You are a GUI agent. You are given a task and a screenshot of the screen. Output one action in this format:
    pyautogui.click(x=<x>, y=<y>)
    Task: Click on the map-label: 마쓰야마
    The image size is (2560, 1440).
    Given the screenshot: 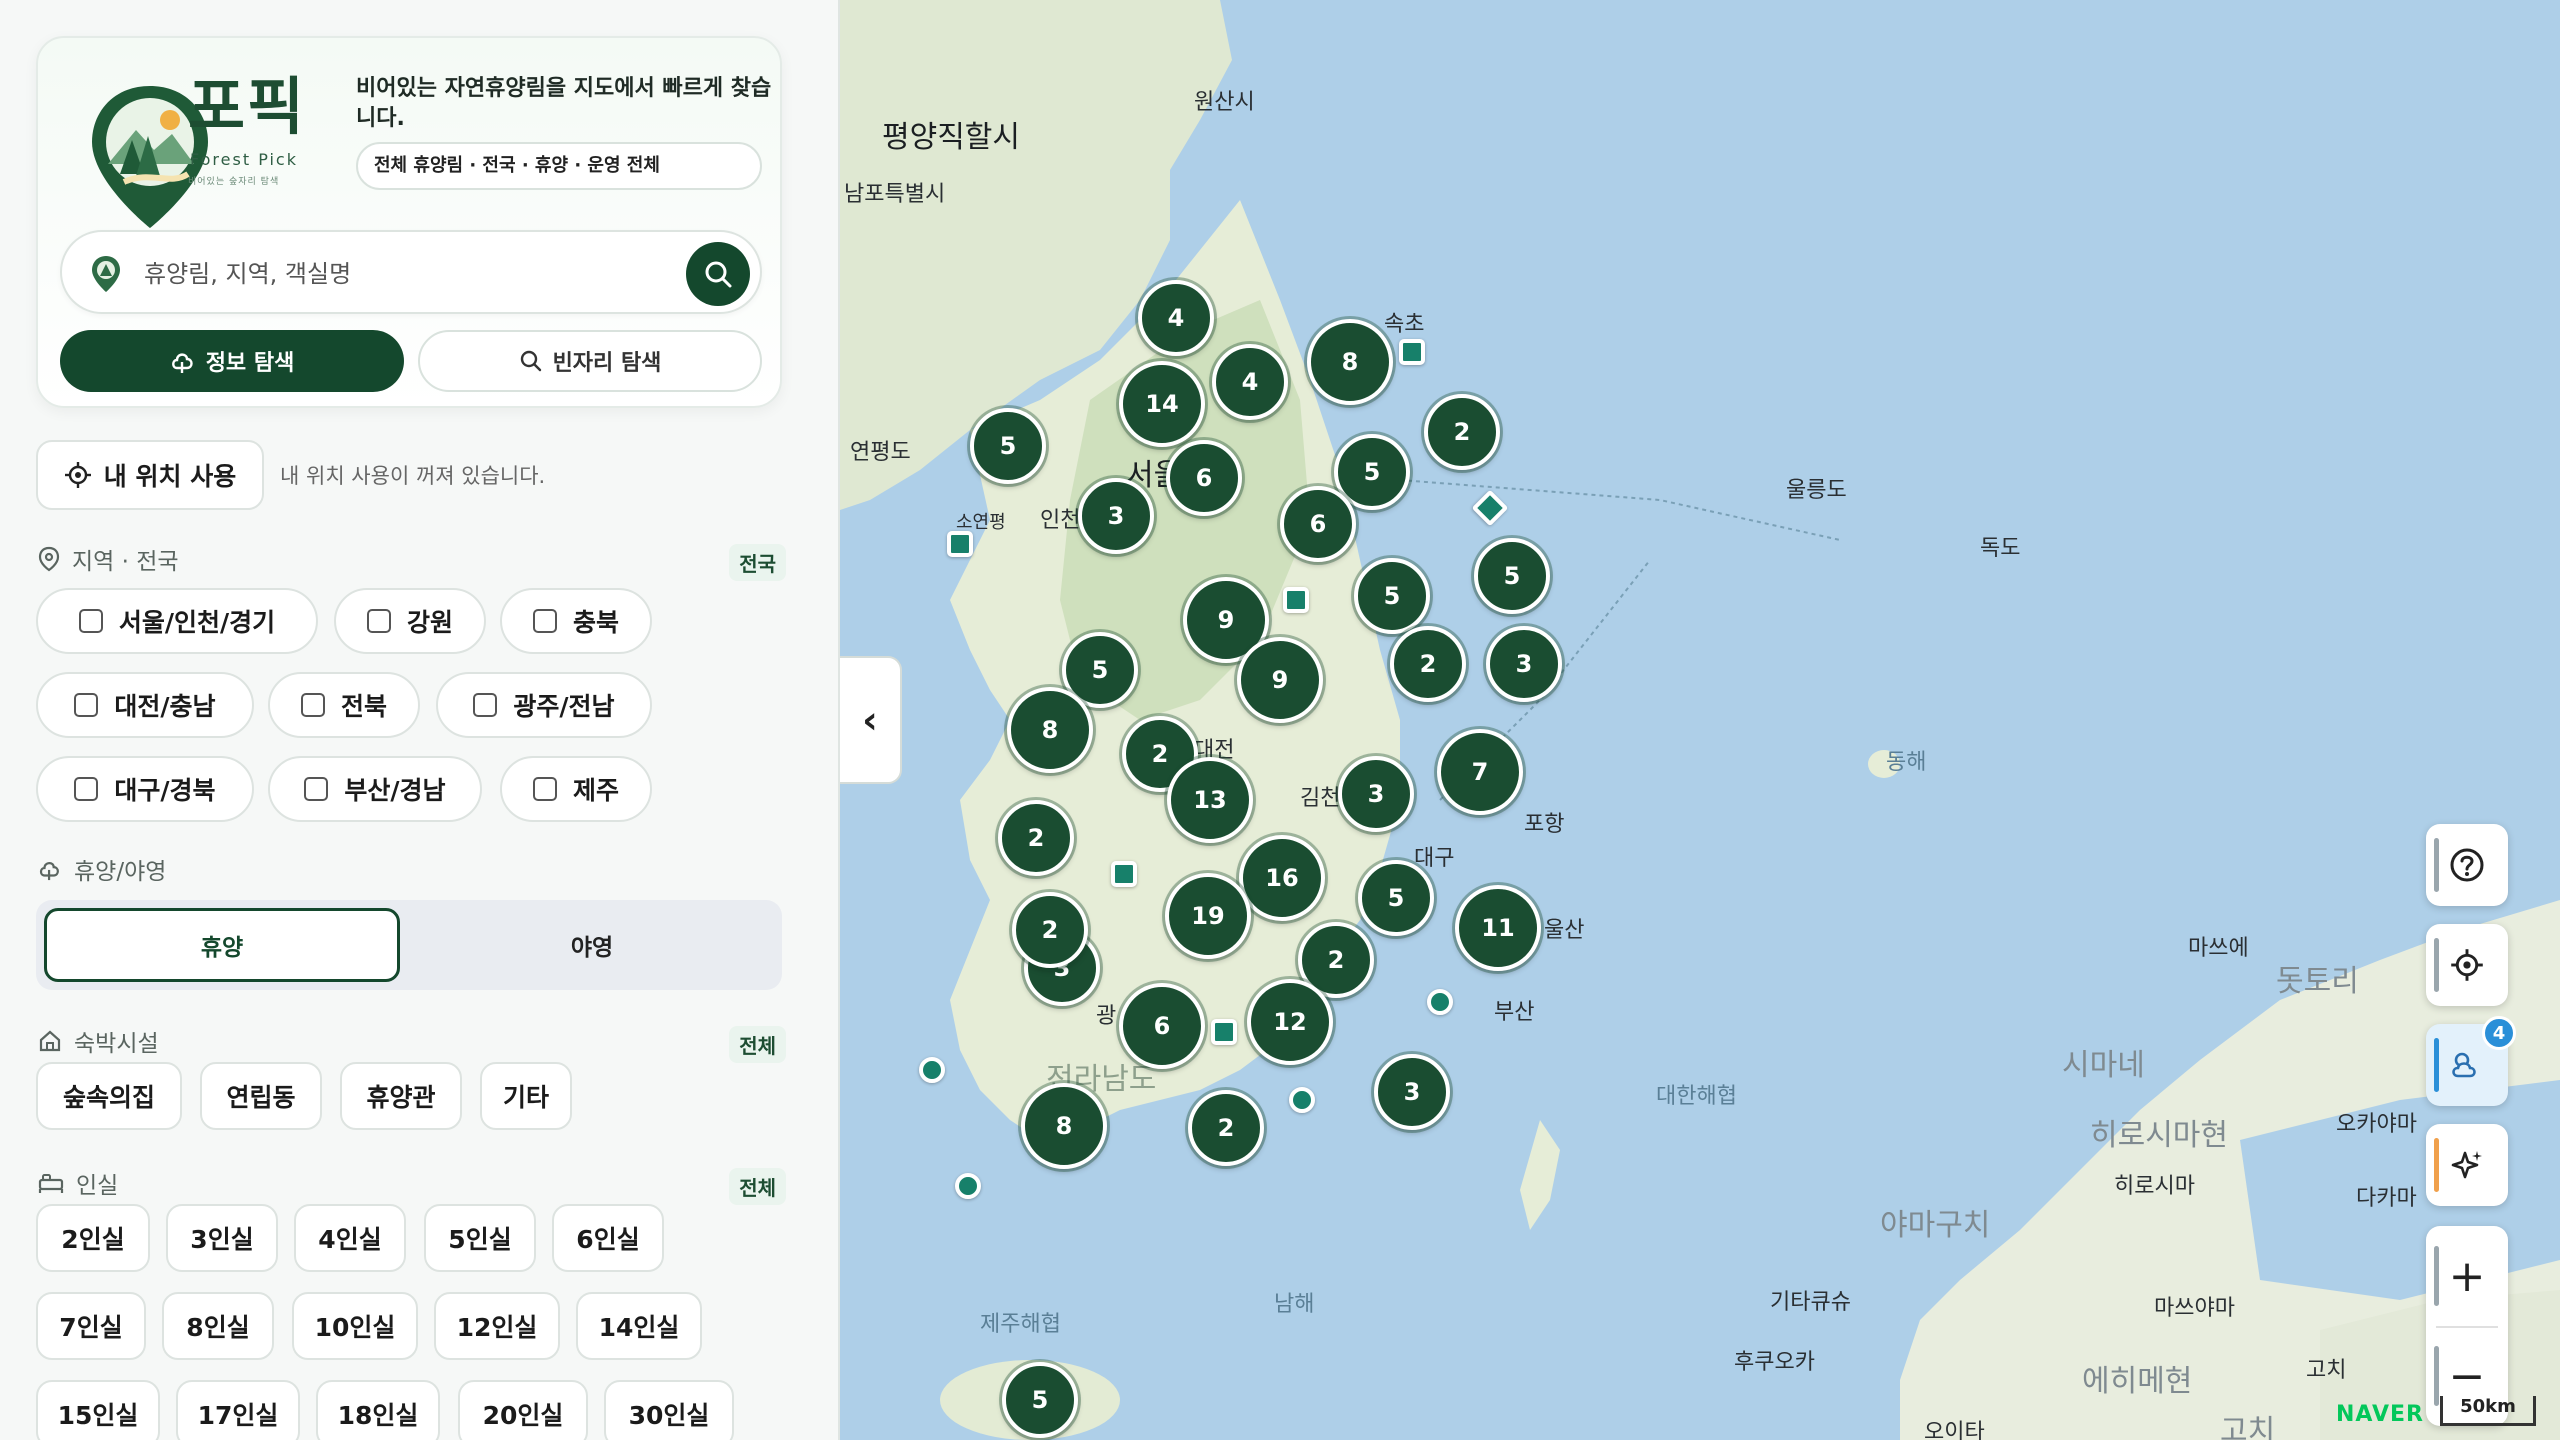 What is the action you would take?
    pyautogui.click(x=2194, y=1308)
    